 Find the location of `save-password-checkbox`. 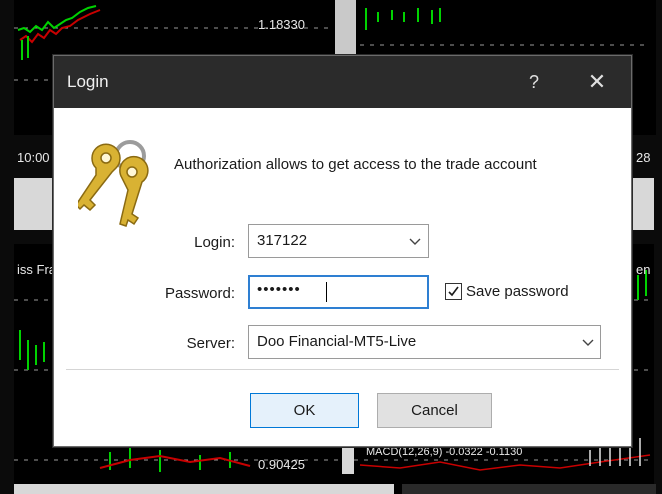

save-password-checkbox is located at coordinates (453, 291).